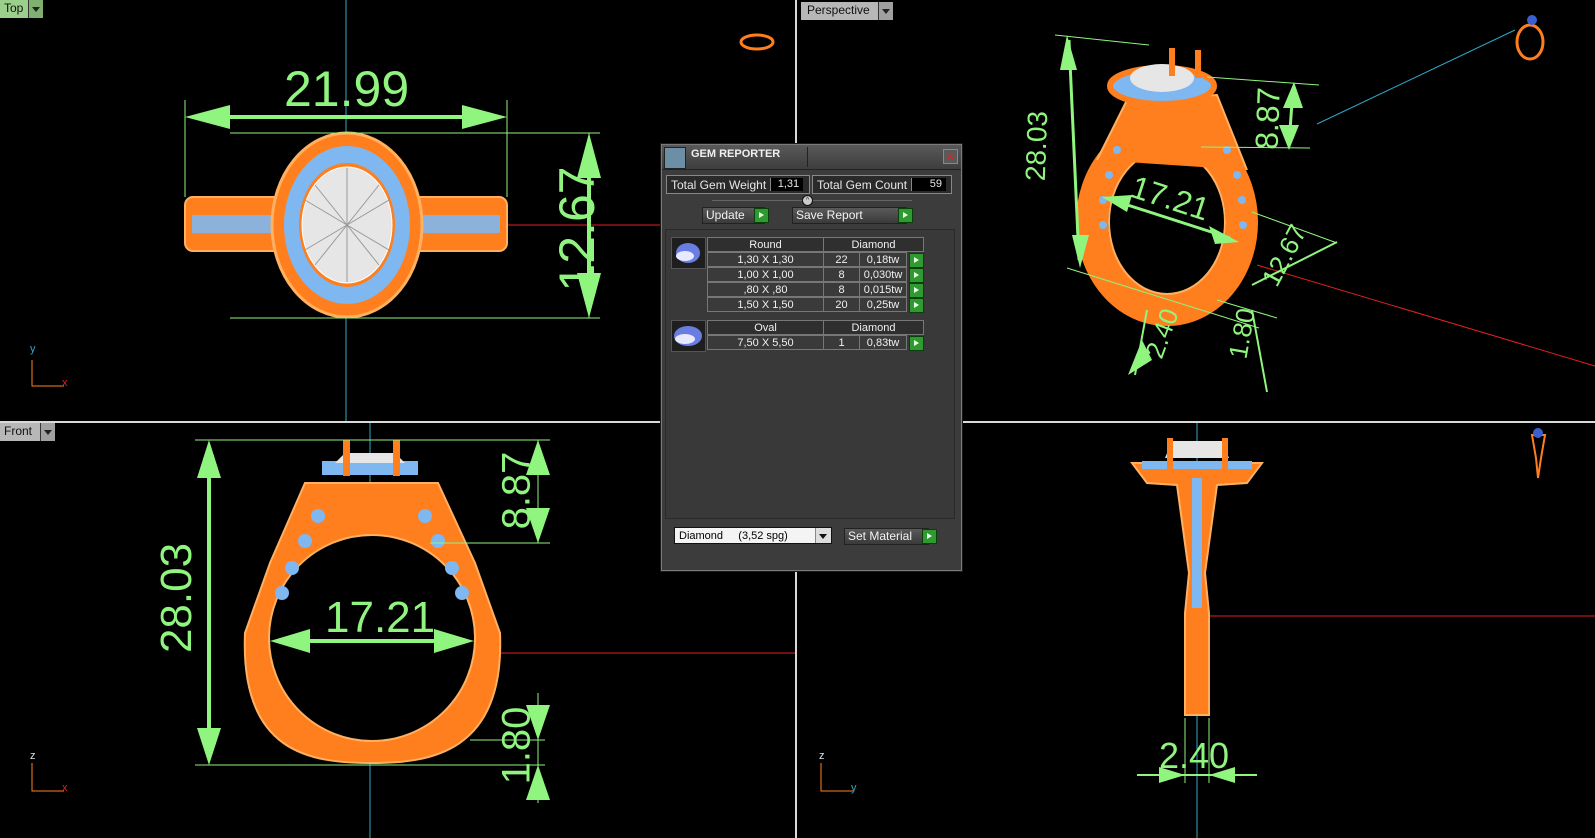 Image resolution: width=1595 pixels, height=838 pixels. What do you see at coordinates (33, 756) in the screenshot?
I see `front-axis-z-label: z` at bounding box center [33, 756].